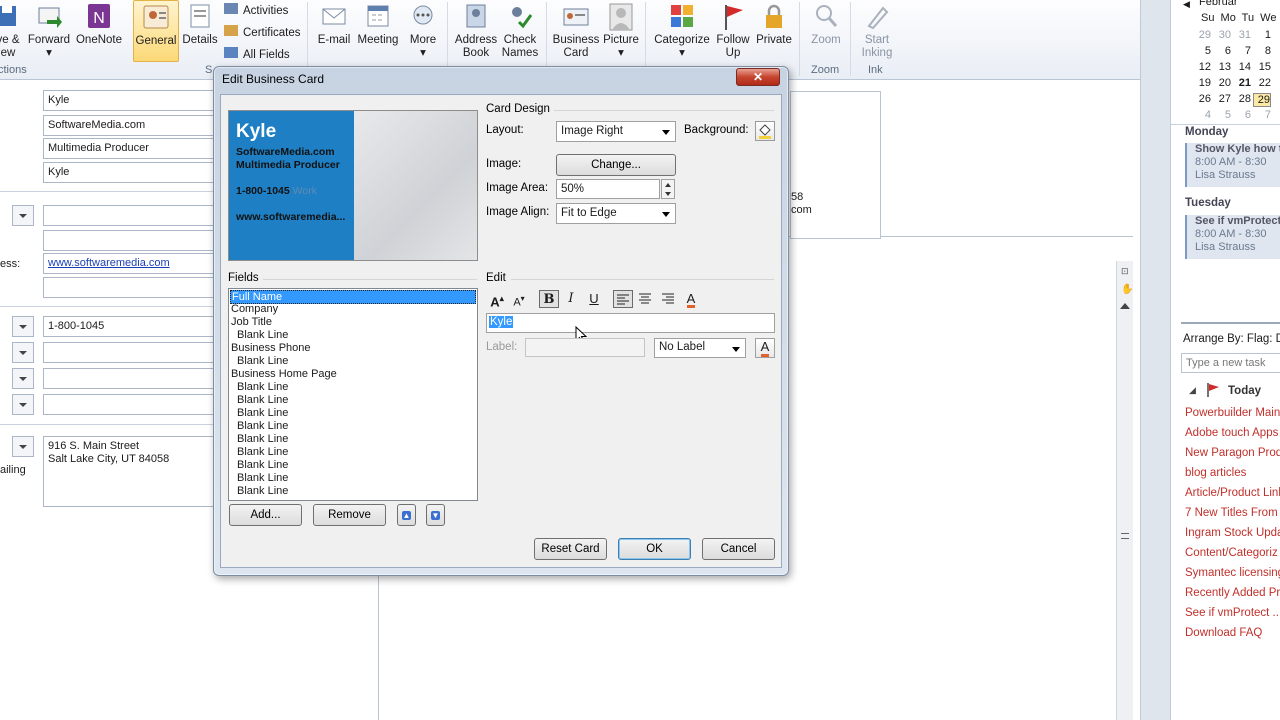 Image resolution: width=1280 pixels, height=720 pixels. What do you see at coordinates (1232, 453) in the screenshot?
I see `task-item: New Paragon Prod` at bounding box center [1232, 453].